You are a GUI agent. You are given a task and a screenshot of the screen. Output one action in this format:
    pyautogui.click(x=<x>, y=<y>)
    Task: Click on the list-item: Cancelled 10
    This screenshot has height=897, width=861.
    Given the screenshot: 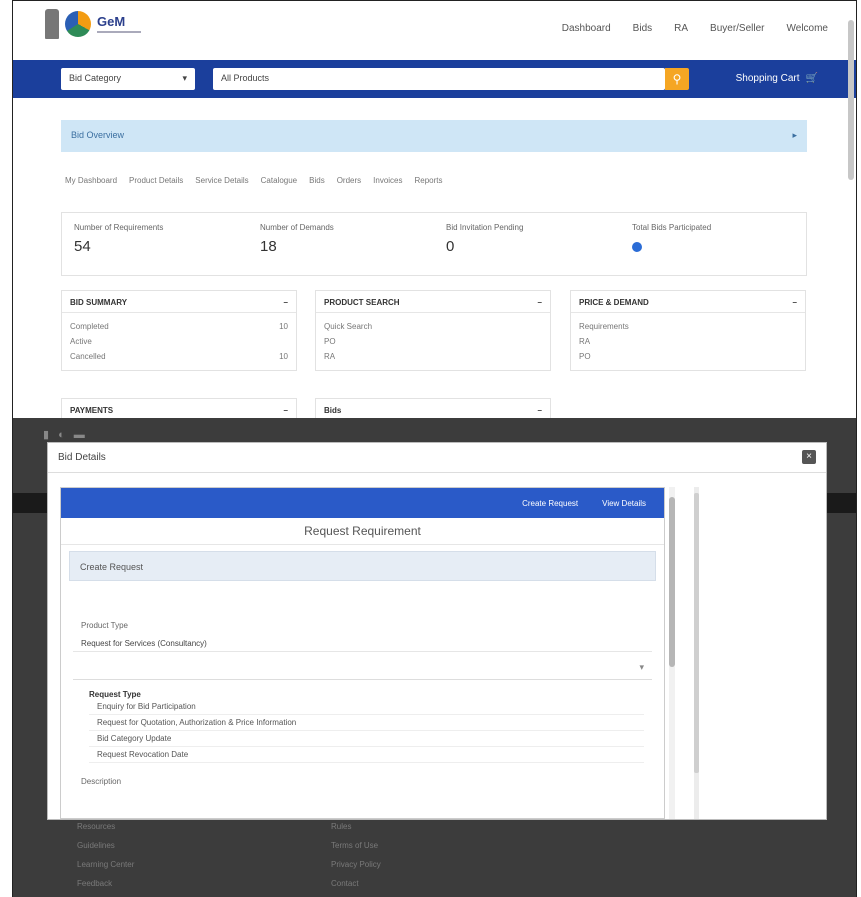 What is the action you would take?
    pyautogui.click(x=179, y=356)
    